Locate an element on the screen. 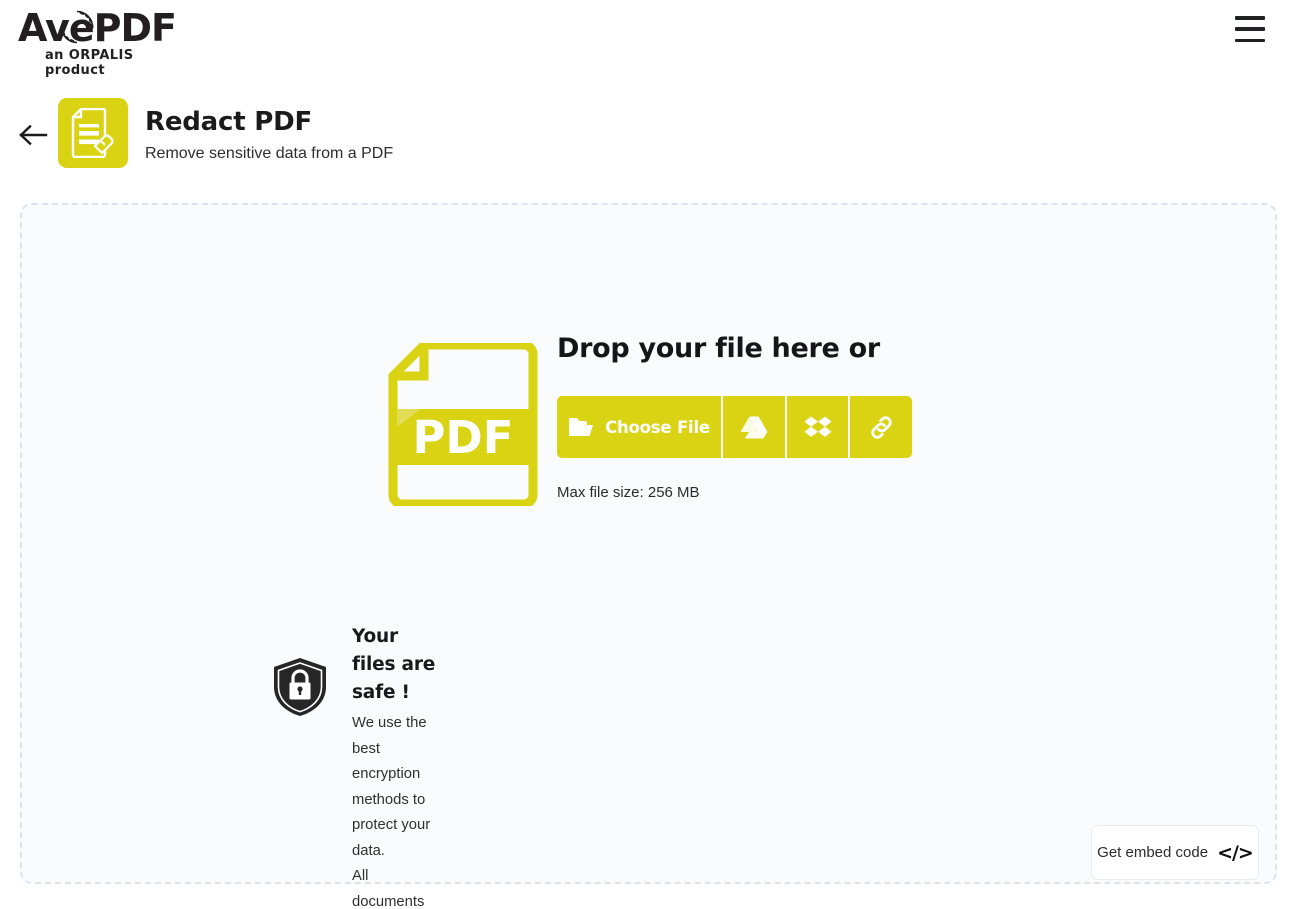  max-file-size-label: Max file size: 256 MB is located at coordinates (628, 492).